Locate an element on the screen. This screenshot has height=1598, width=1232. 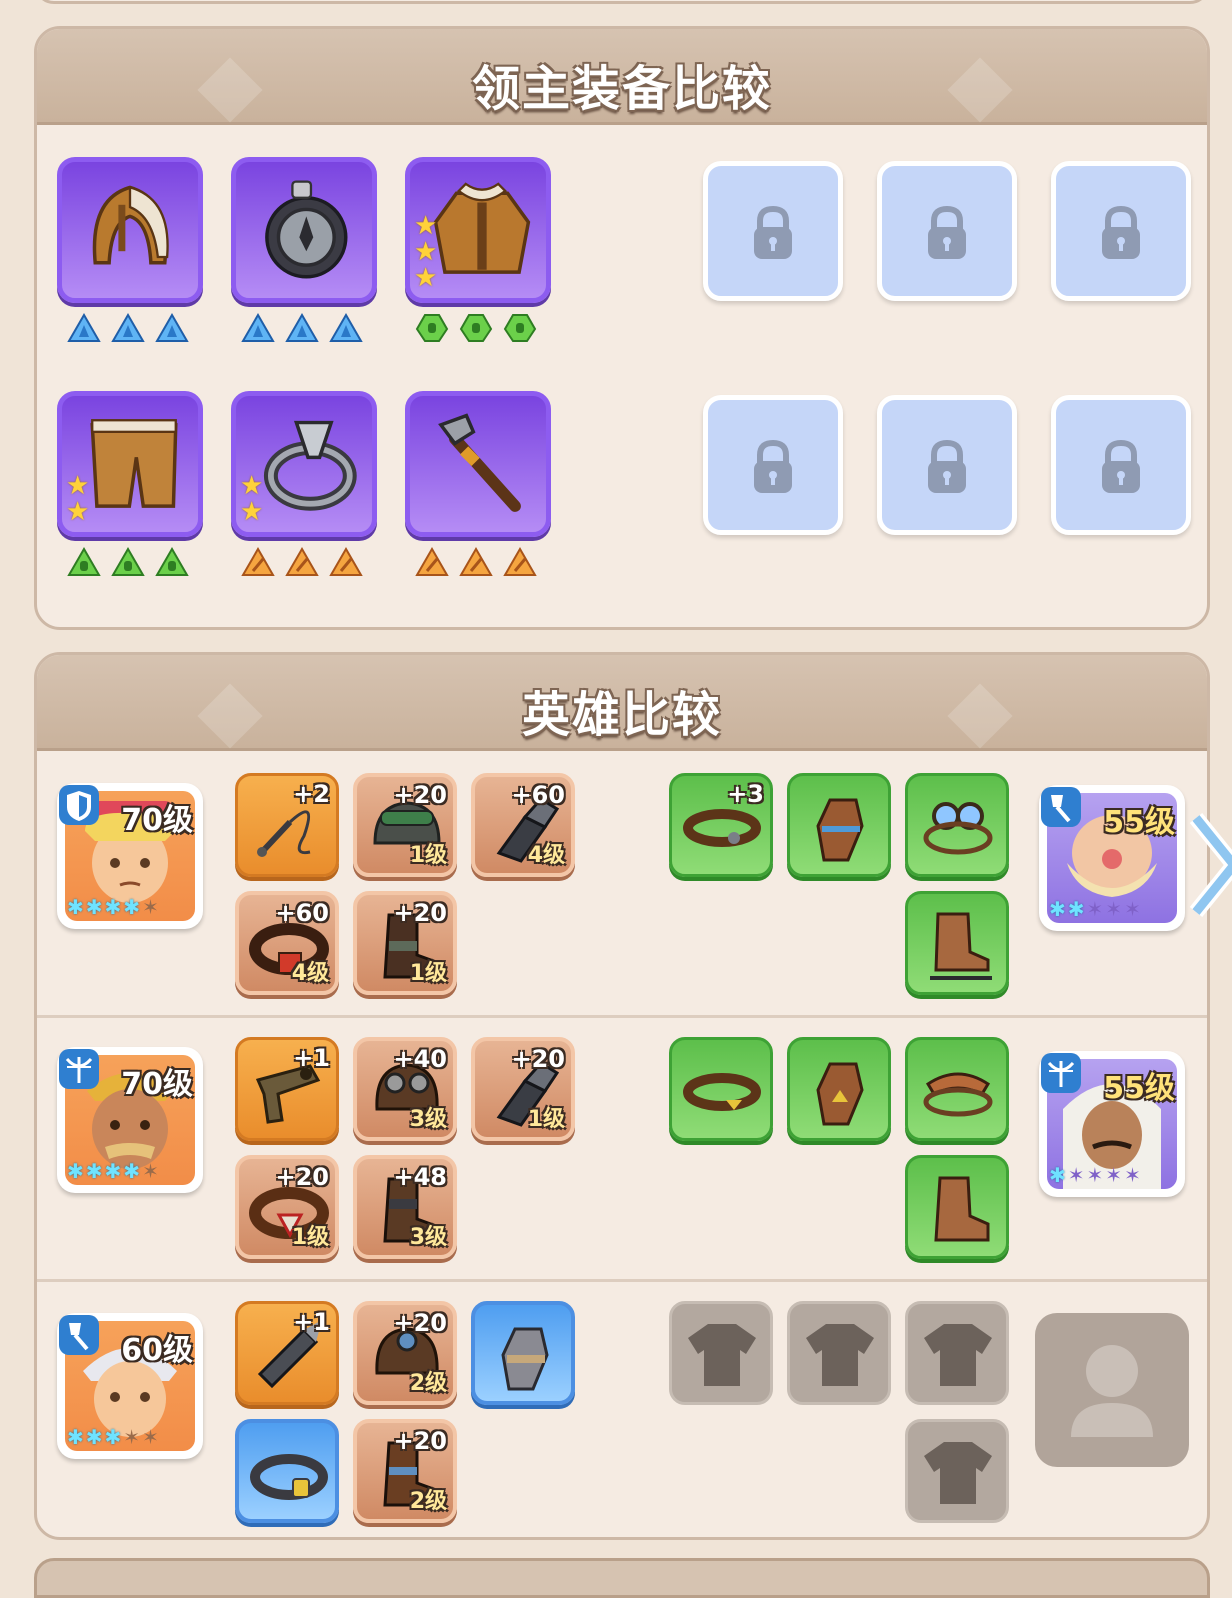
goggles-icon is located at coordinates (958, 828).